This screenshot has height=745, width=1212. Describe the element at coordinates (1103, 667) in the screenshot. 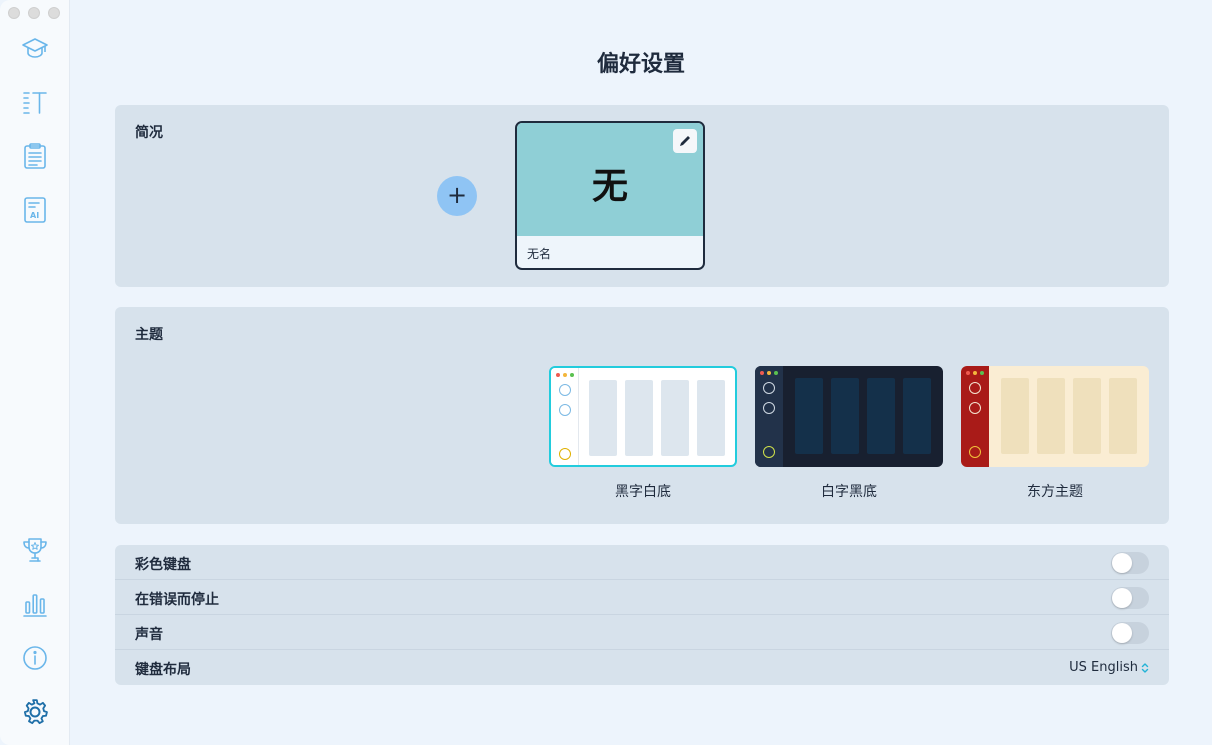

I see `keyboard-layout-value: US English` at that location.